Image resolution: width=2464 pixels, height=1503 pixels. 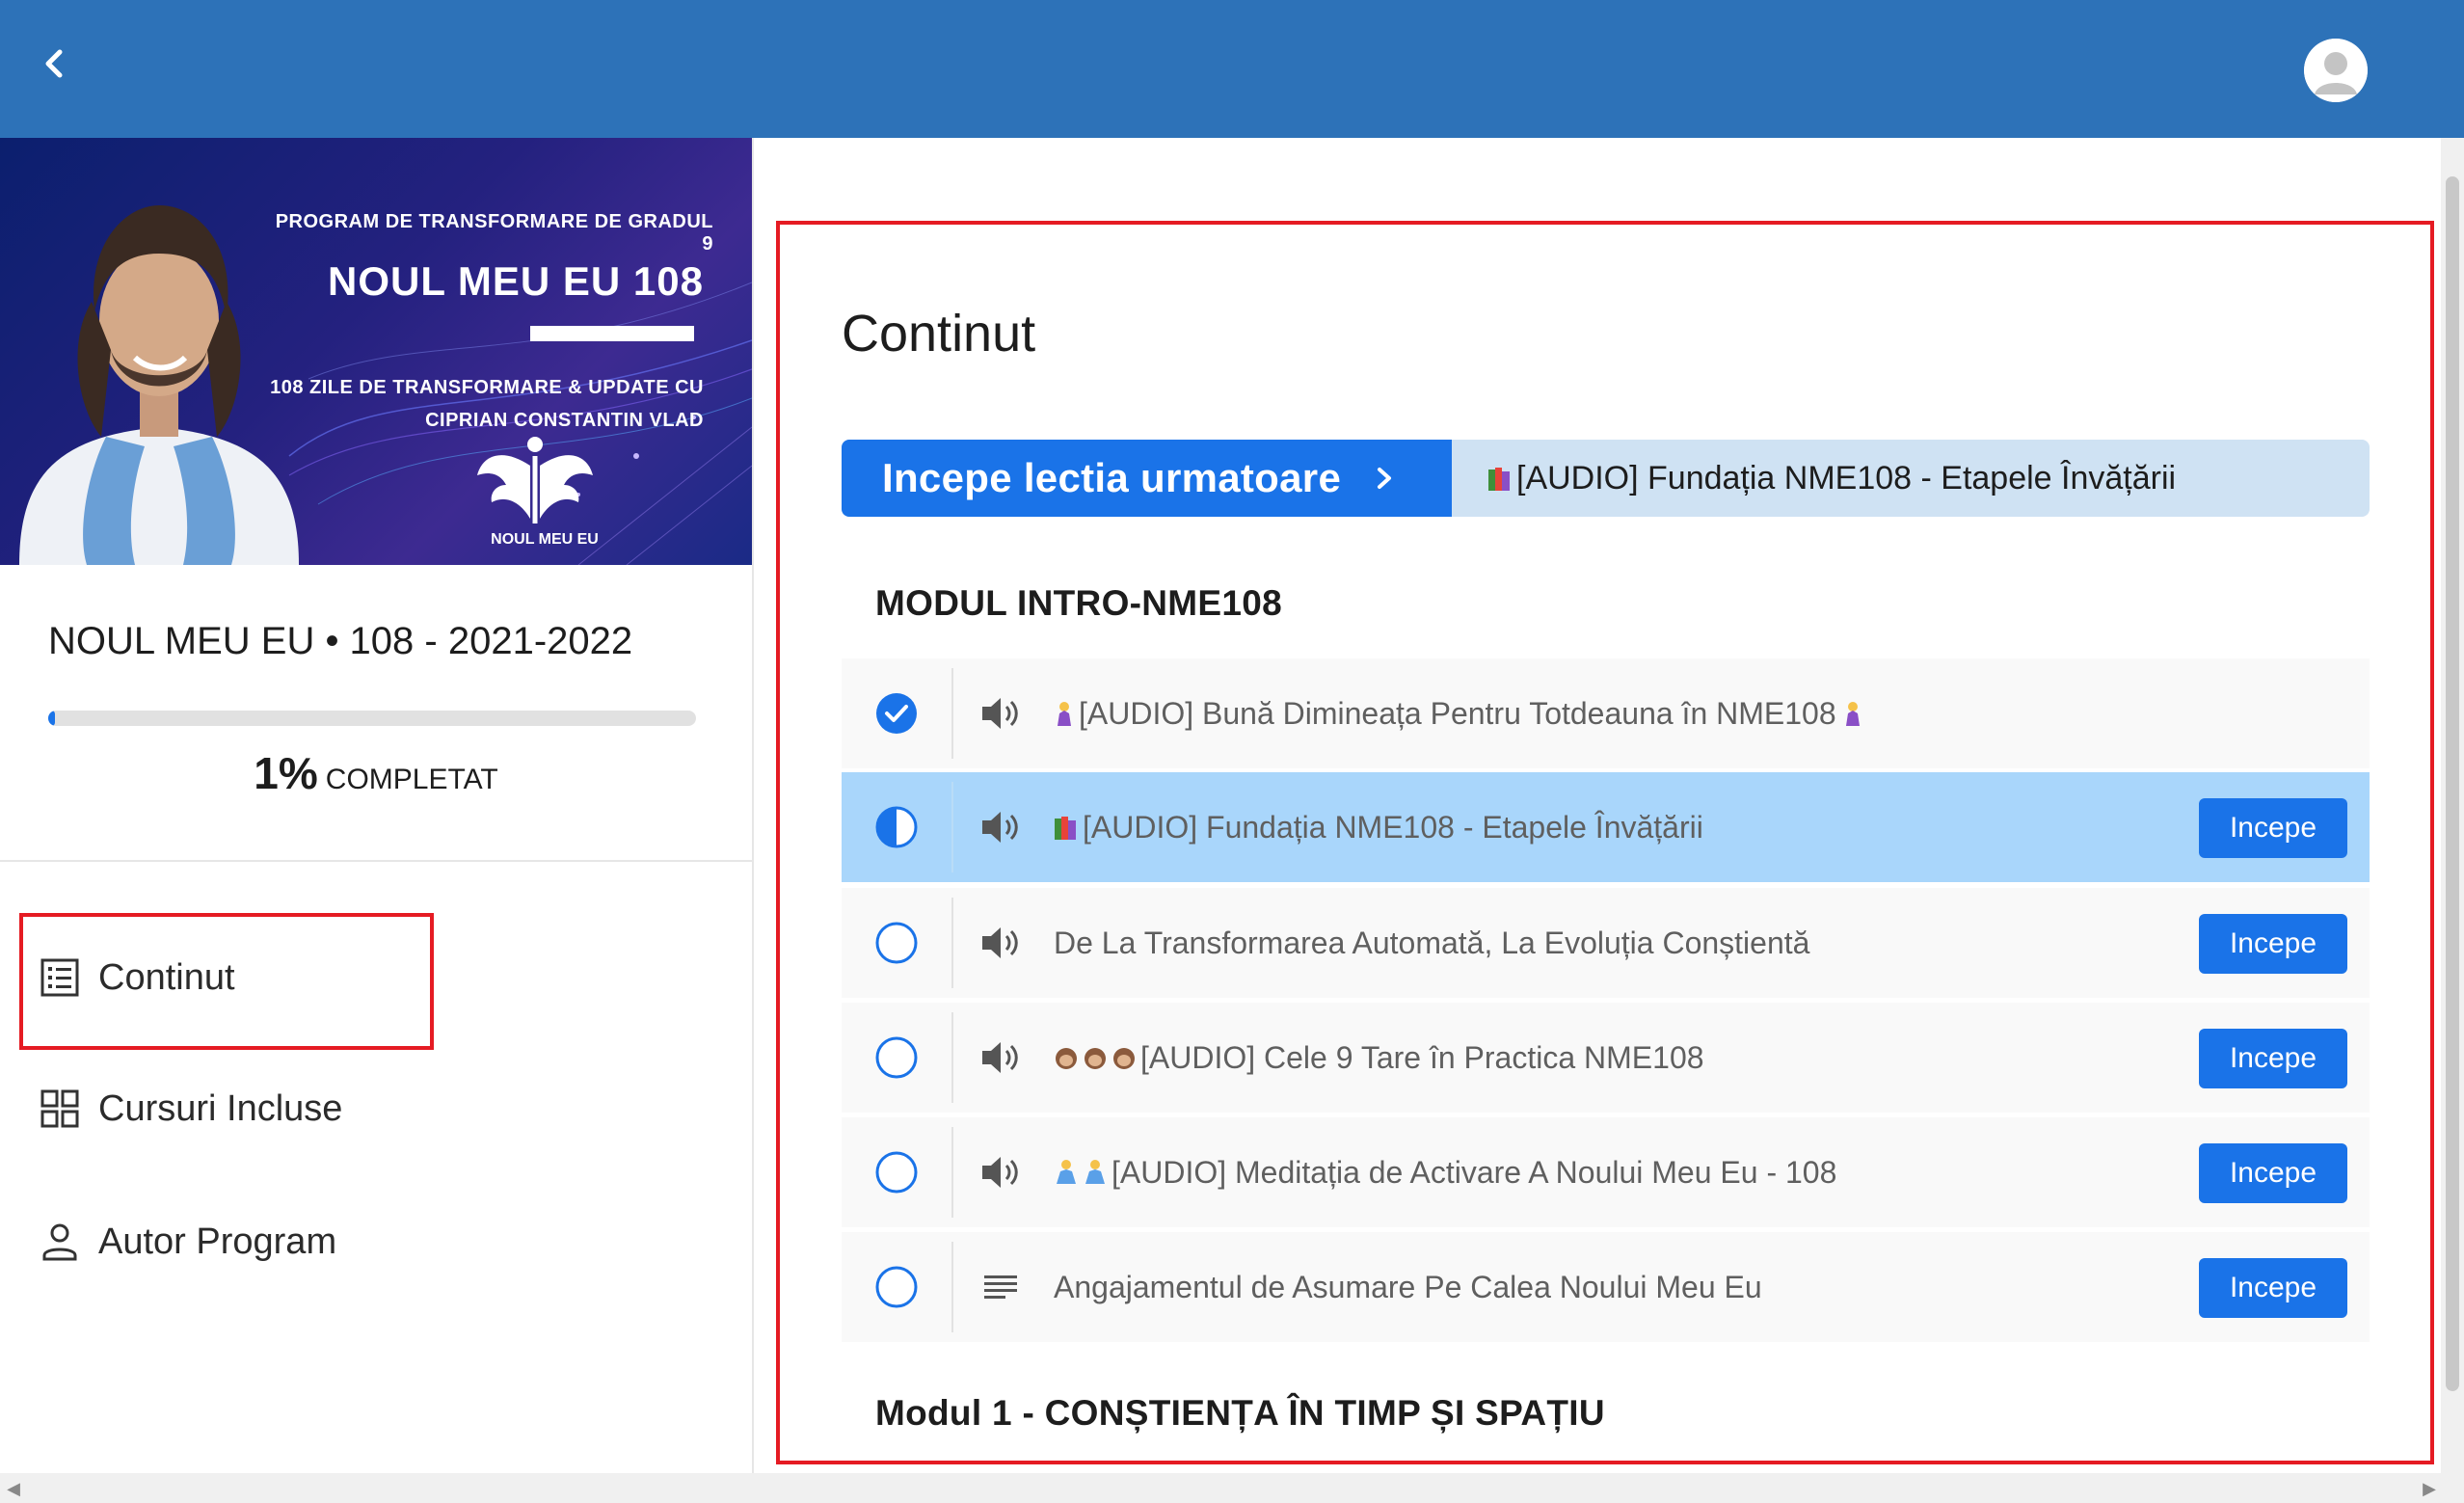 What do you see at coordinates (897, 827) in the screenshot?
I see `in-progress-icon` at bounding box center [897, 827].